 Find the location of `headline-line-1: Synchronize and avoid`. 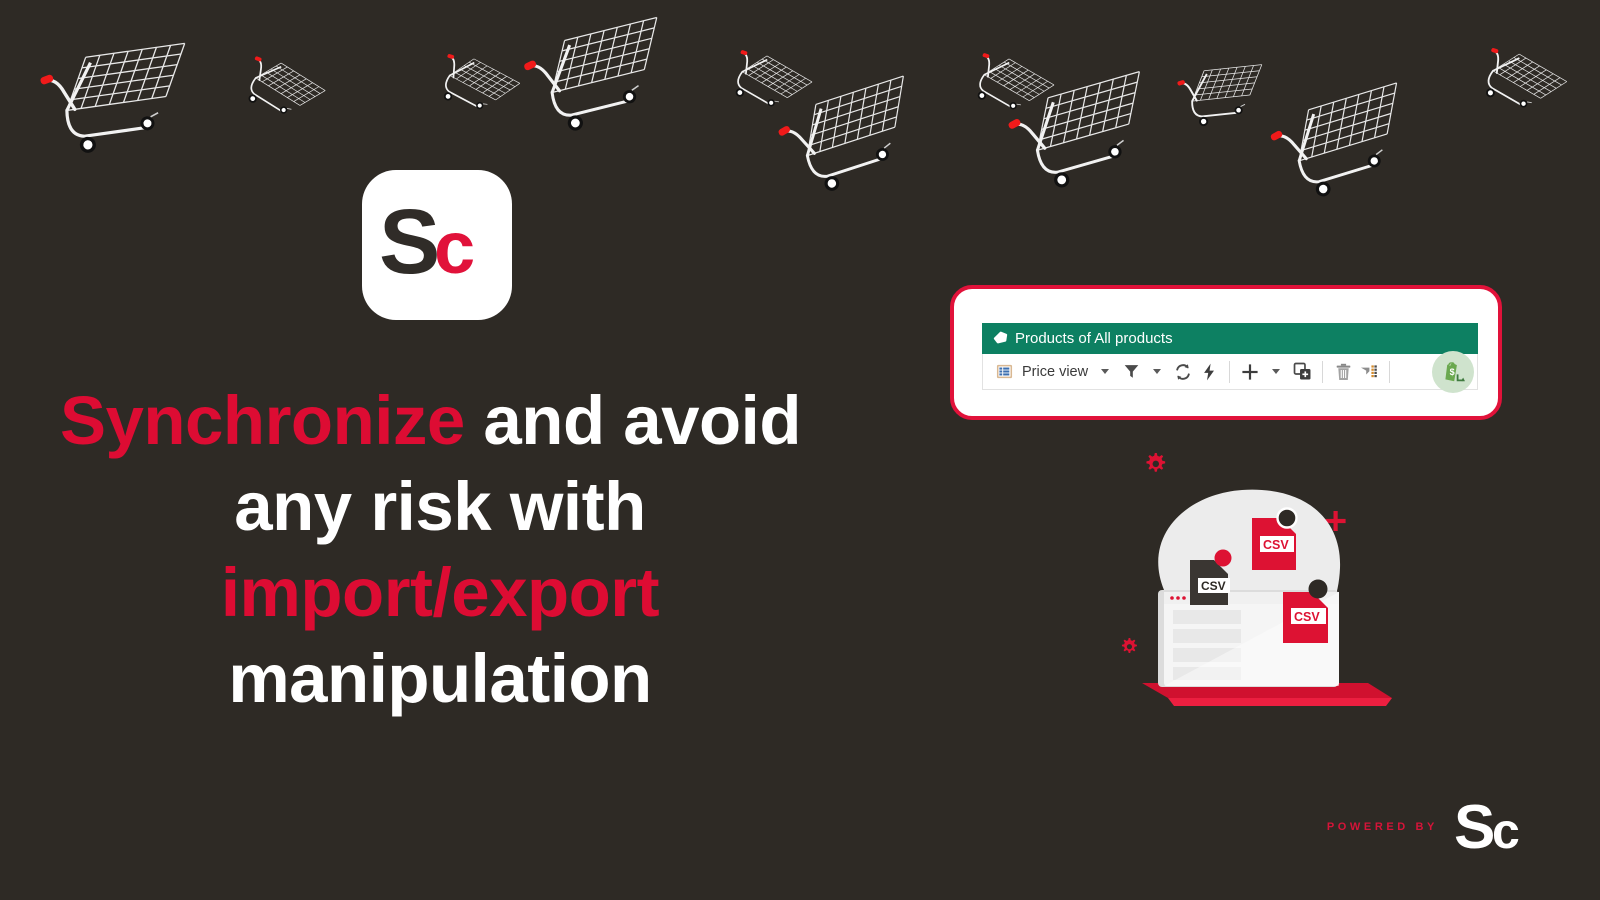

headline-line-1: Synchronize and avoid is located at coordinates (440, 421).